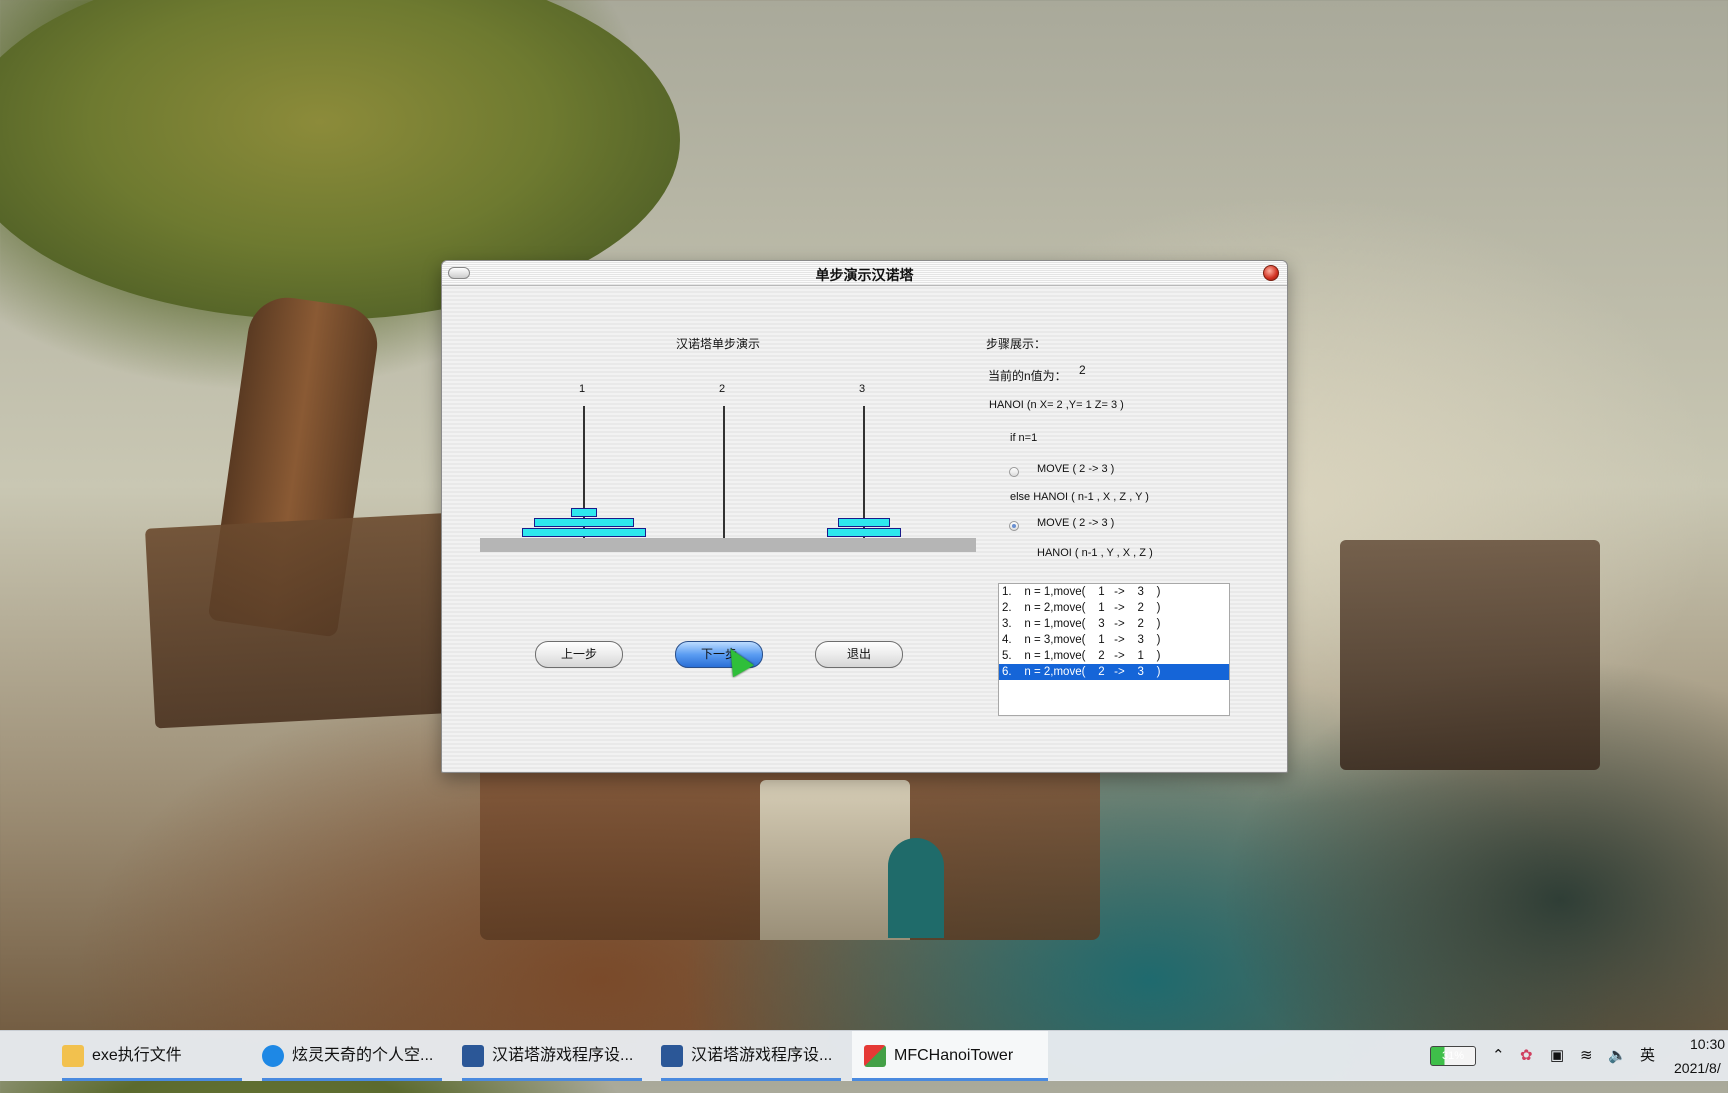  I want to click on wallpaper-tower, so click(835, 860).